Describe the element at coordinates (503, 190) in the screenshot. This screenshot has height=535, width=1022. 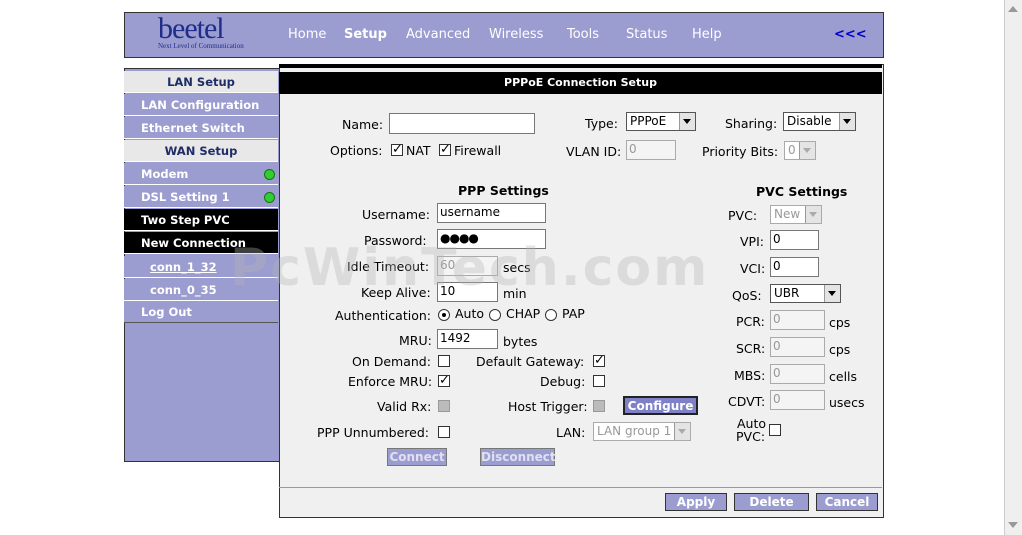
I see `ppp-settings-heading: PPP Settings` at that location.